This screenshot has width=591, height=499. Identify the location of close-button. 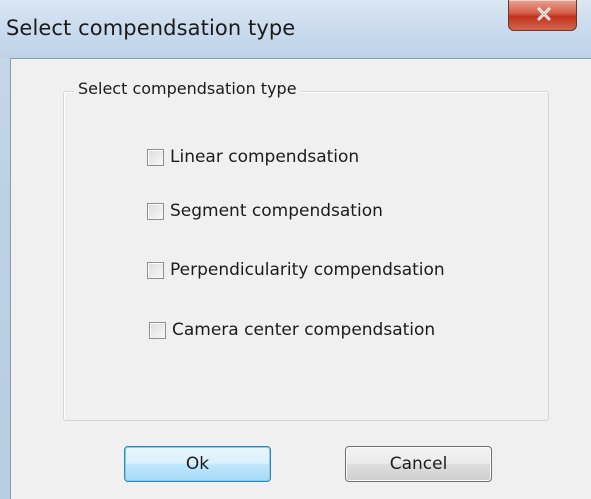
(542, 15).